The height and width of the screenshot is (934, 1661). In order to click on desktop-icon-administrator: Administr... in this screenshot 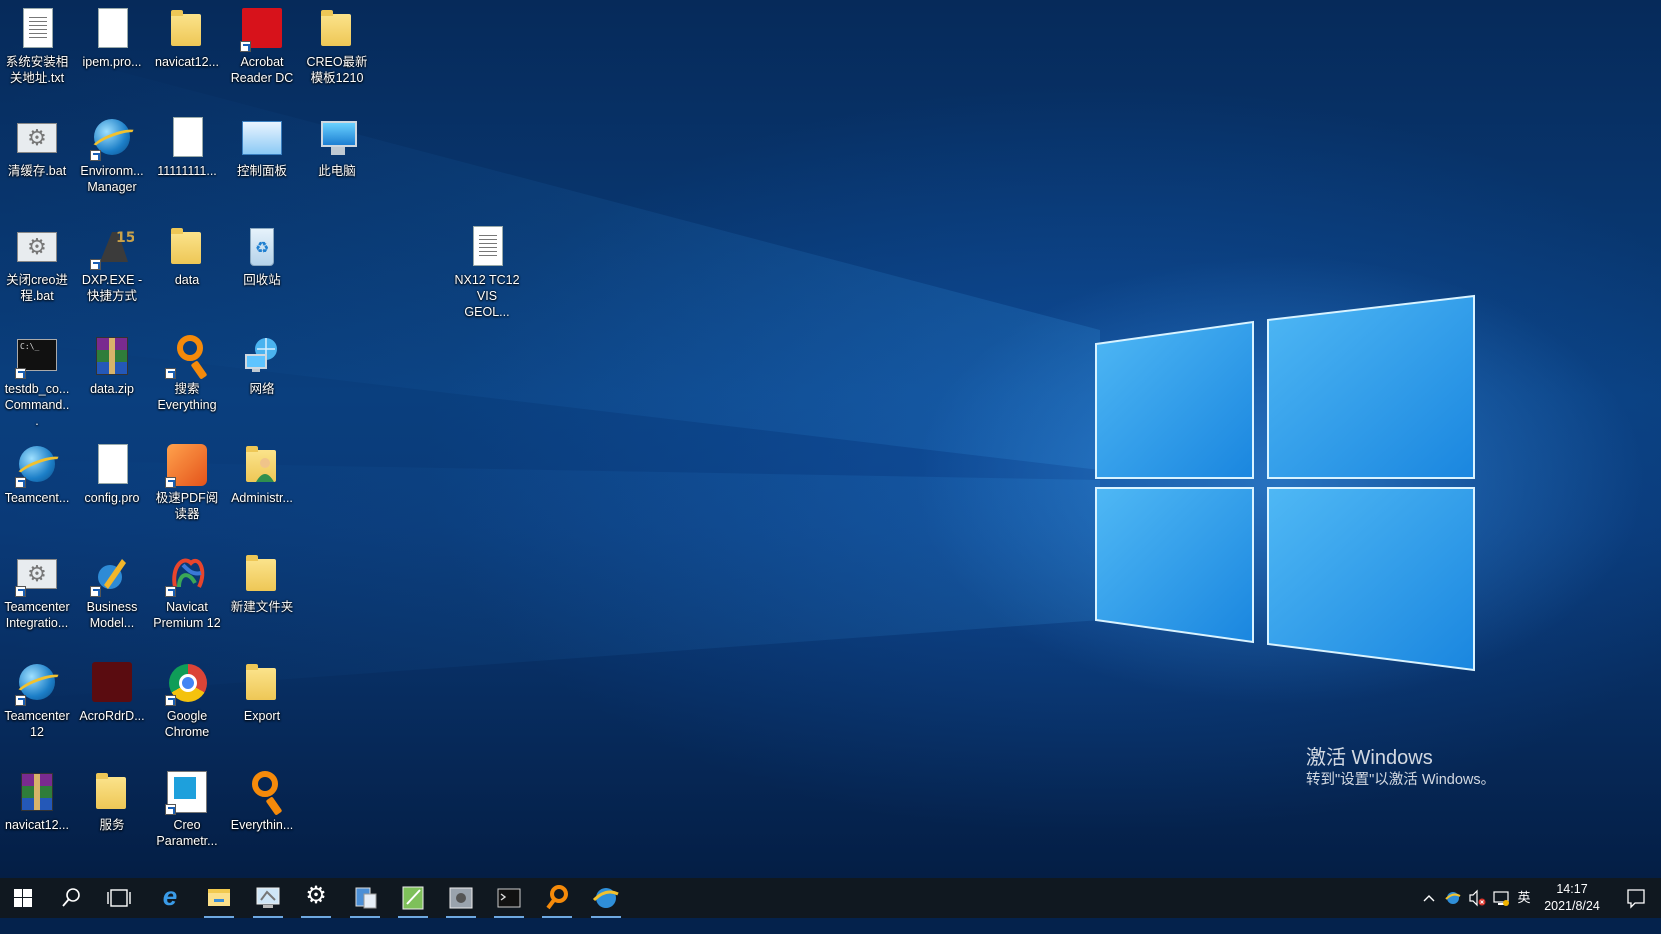, I will do `click(262, 488)`.